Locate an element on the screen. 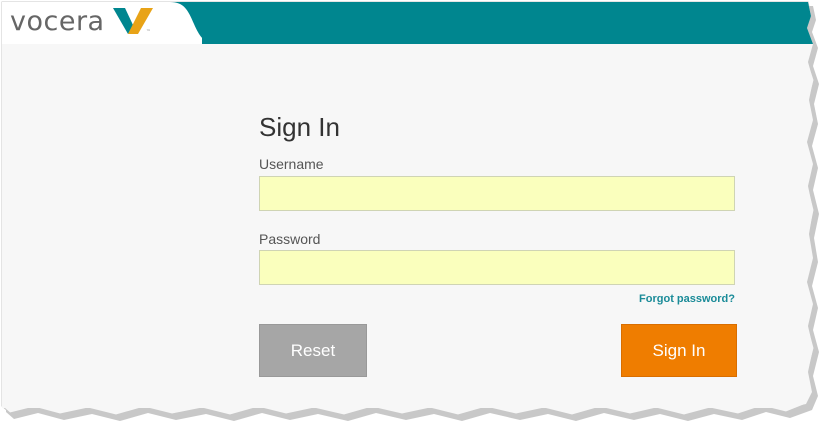 The height and width of the screenshot is (428, 827). sign-in-button: Sign In is located at coordinates (679, 350).